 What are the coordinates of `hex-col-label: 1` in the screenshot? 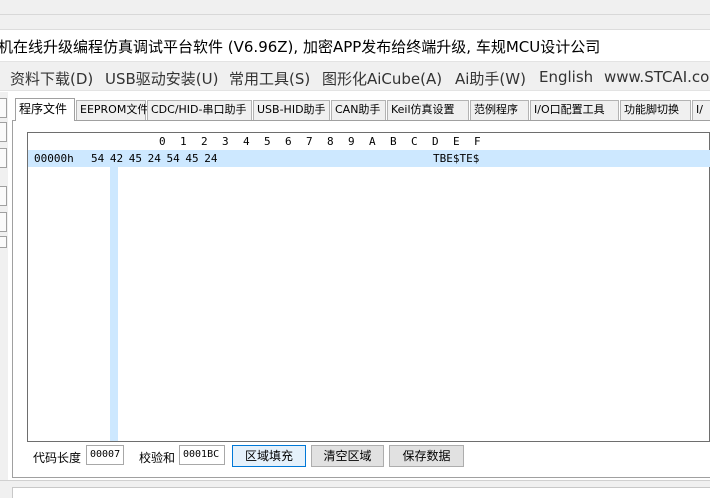 It's located at (183, 141).